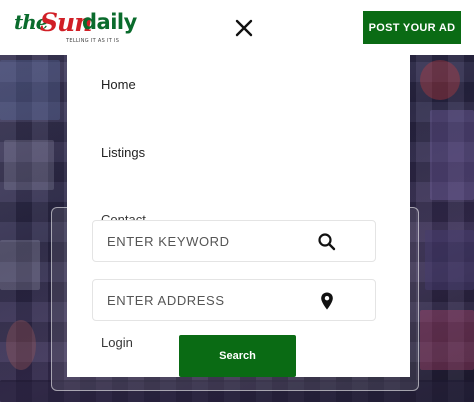  What do you see at coordinates (75, 27) in the screenshot?
I see `site-logo: the Sun daily TELLING IT AS IT IS` at bounding box center [75, 27].